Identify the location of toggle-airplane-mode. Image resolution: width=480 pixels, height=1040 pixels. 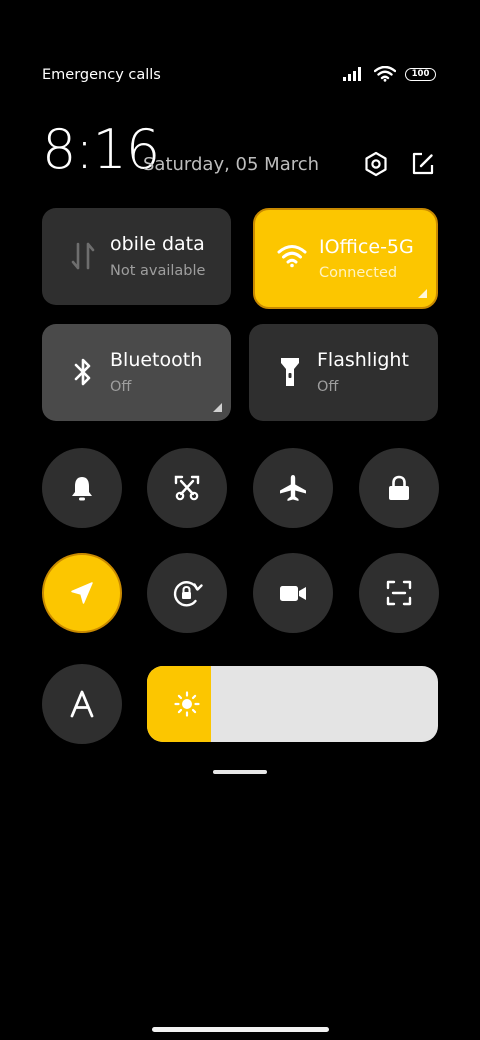
(293, 488).